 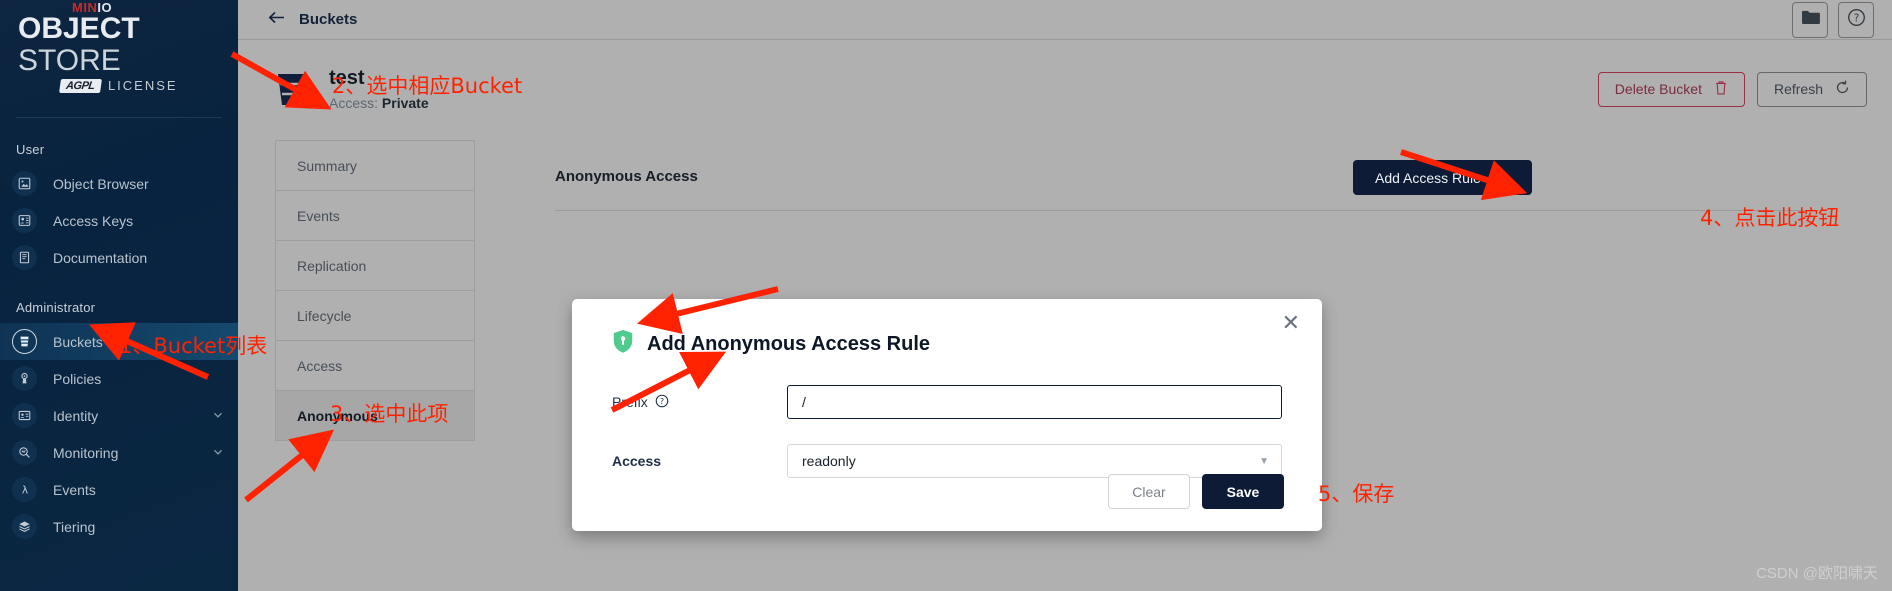 I want to click on annotation-arrow-prefix, so click(x=708, y=310).